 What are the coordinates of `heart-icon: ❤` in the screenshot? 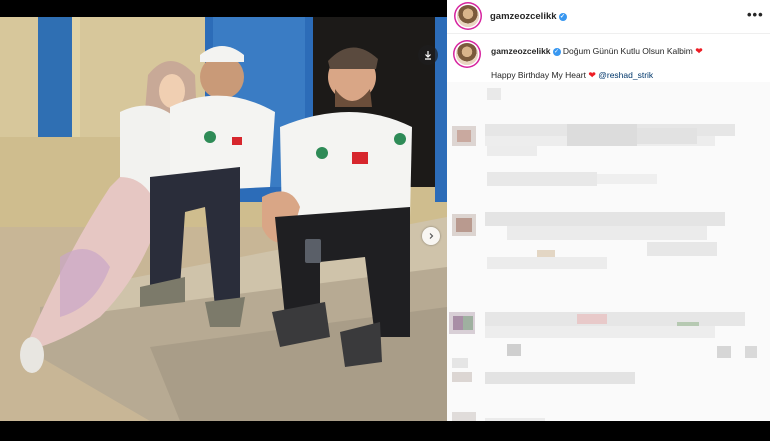 It's located at (699, 51).